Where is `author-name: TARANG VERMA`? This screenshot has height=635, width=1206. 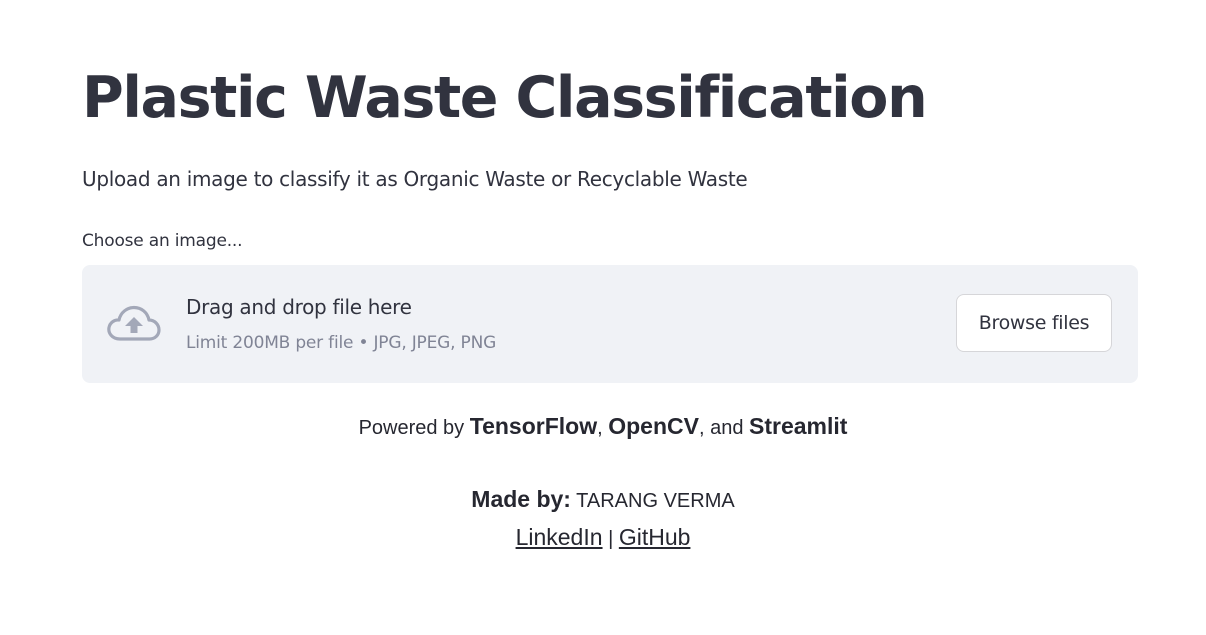 author-name: TARANG VERMA is located at coordinates (652, 501).